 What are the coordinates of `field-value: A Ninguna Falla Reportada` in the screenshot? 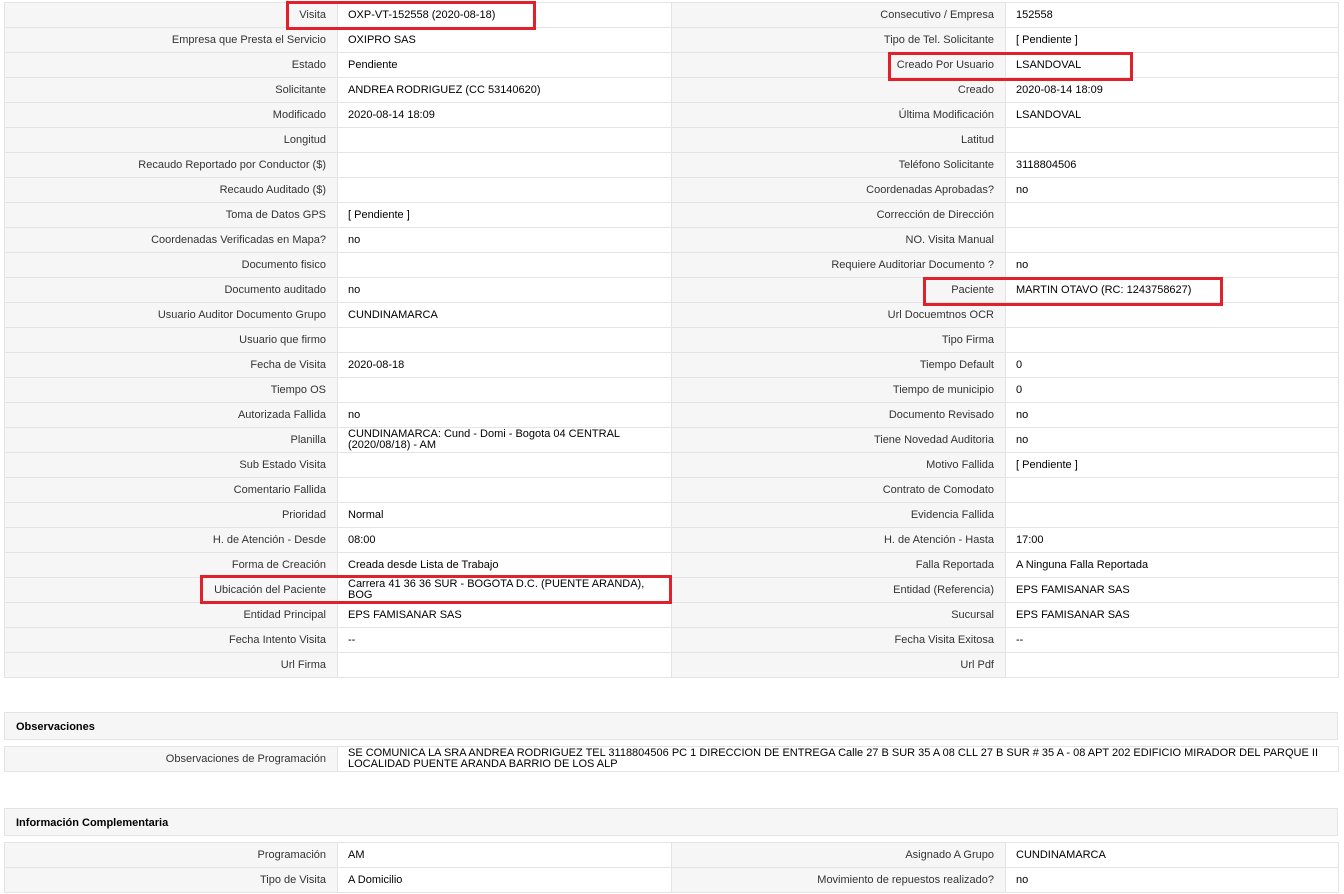 It's located at (1172, 565).